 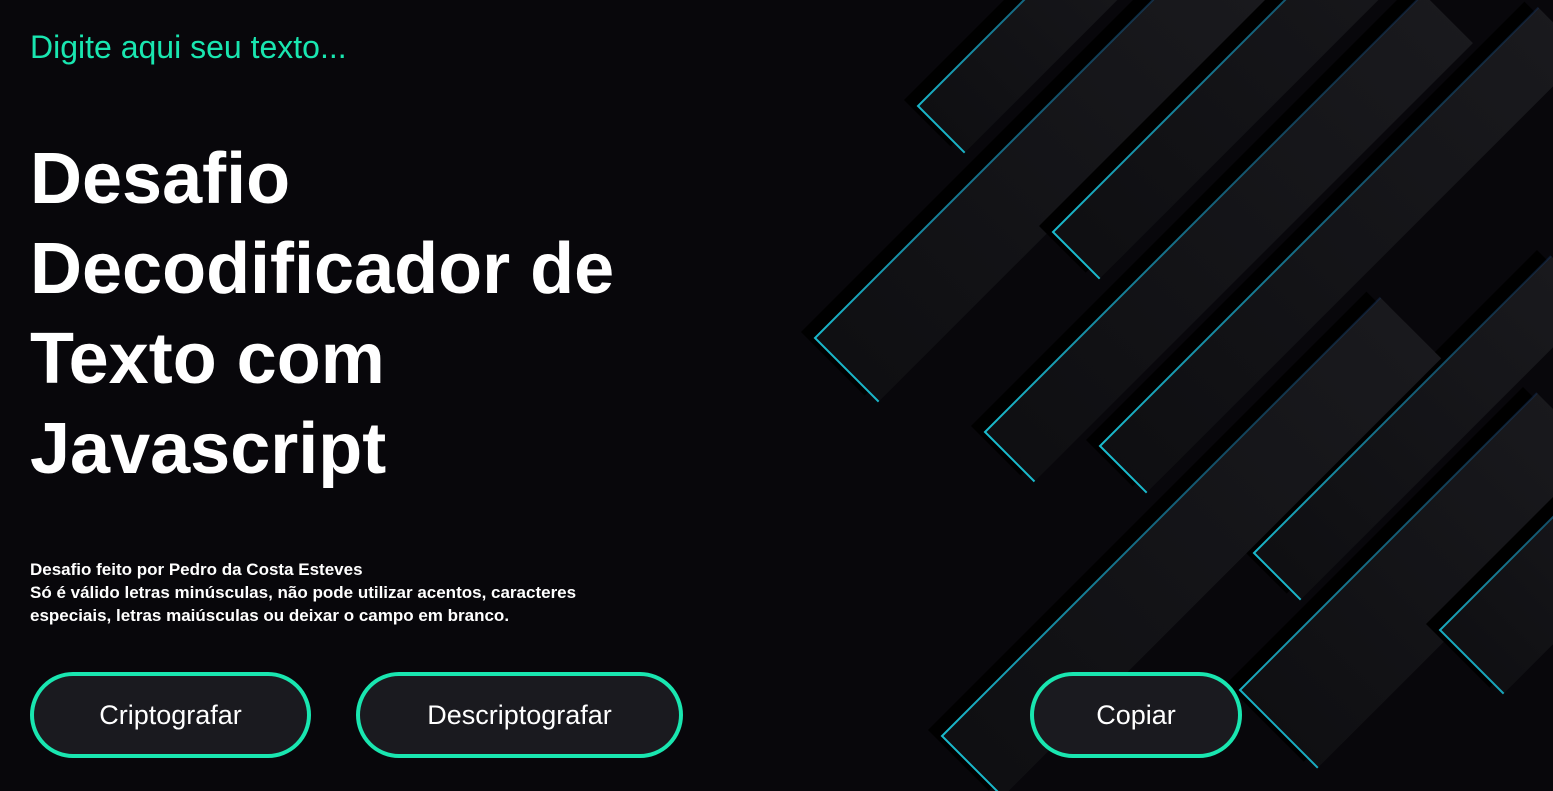 I want to click on encrypt-button: Criptografar, so click(x=170, y=715).